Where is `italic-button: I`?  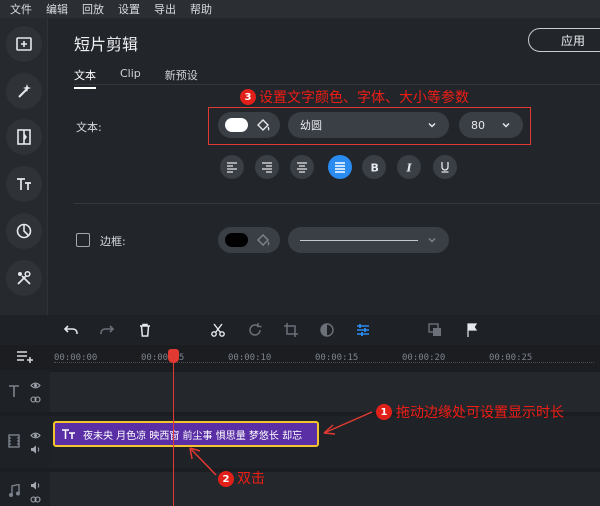 italic-button: I is located at coordinates (409, 167).